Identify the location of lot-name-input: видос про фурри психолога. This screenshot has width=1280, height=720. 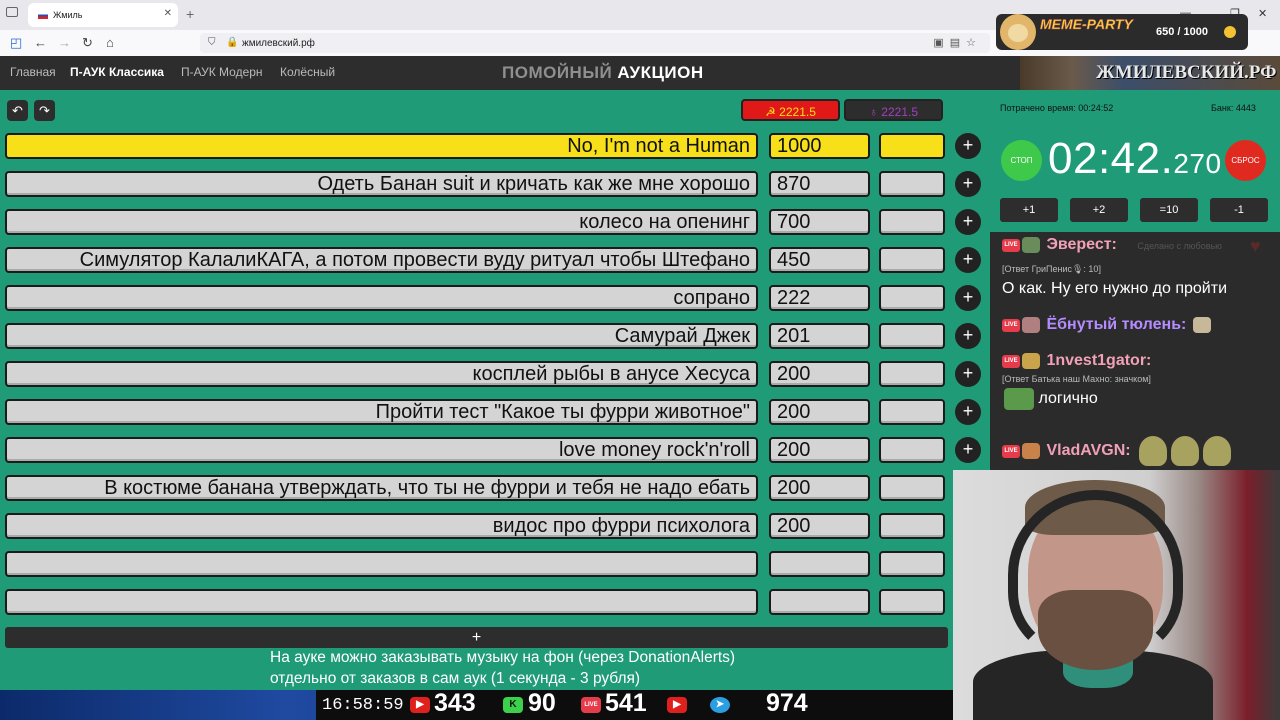
(381, 526).